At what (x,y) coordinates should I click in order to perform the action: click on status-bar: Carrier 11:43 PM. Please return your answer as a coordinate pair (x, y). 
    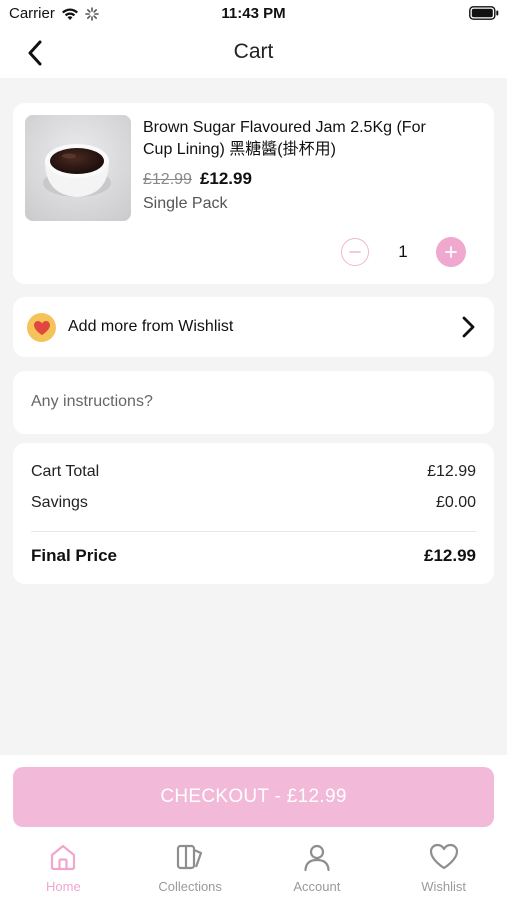
    Looking at the image, I should click on (253, 14).